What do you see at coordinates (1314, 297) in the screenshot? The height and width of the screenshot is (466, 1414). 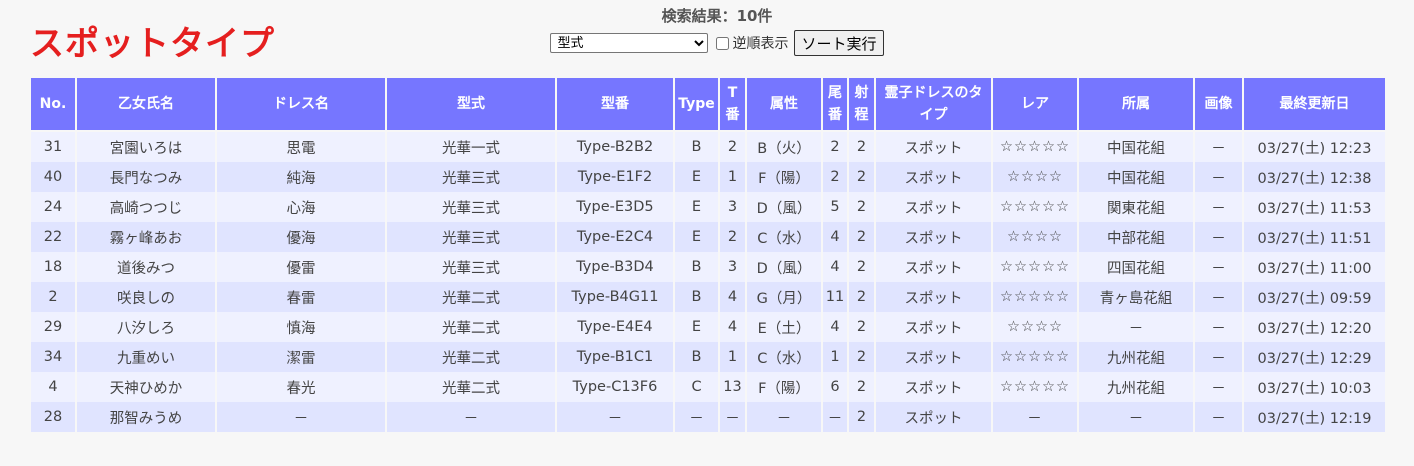 I see `cell-updated: 03/27(土) 09:59` at bounding box center [1314, 297].